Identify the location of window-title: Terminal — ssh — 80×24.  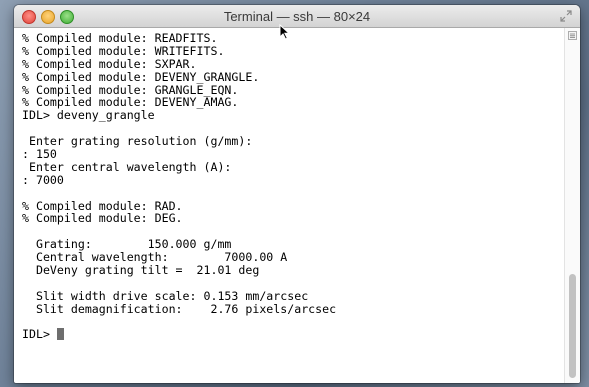
(297, 16).